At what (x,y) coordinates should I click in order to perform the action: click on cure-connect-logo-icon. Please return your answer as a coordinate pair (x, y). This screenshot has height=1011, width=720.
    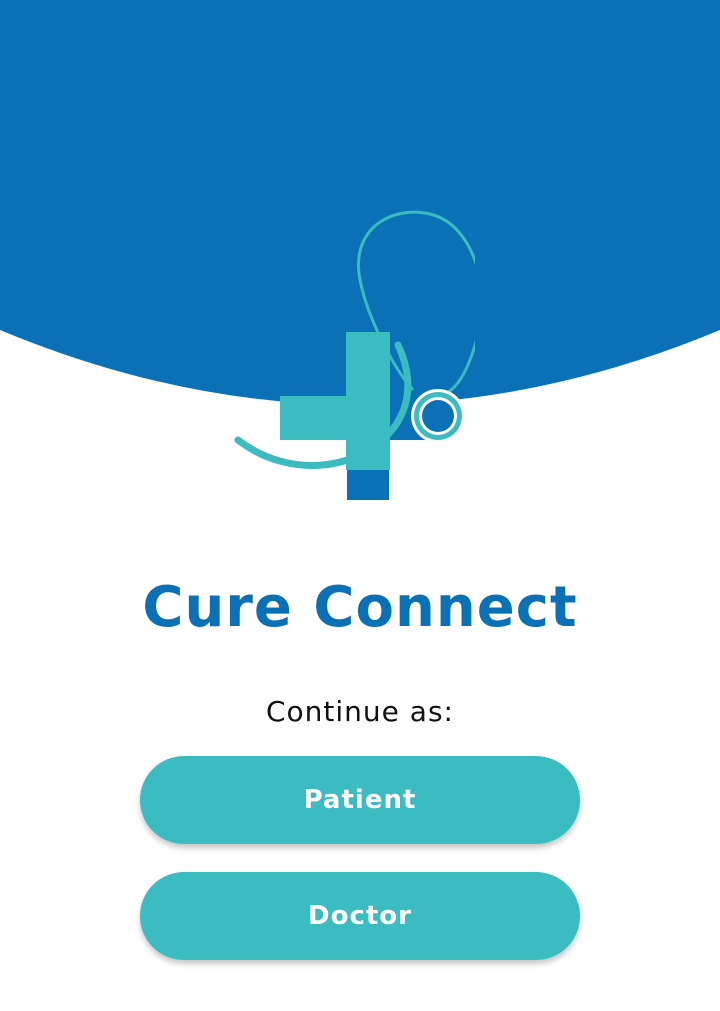
    Looking at the image, I should click on (354, 355).